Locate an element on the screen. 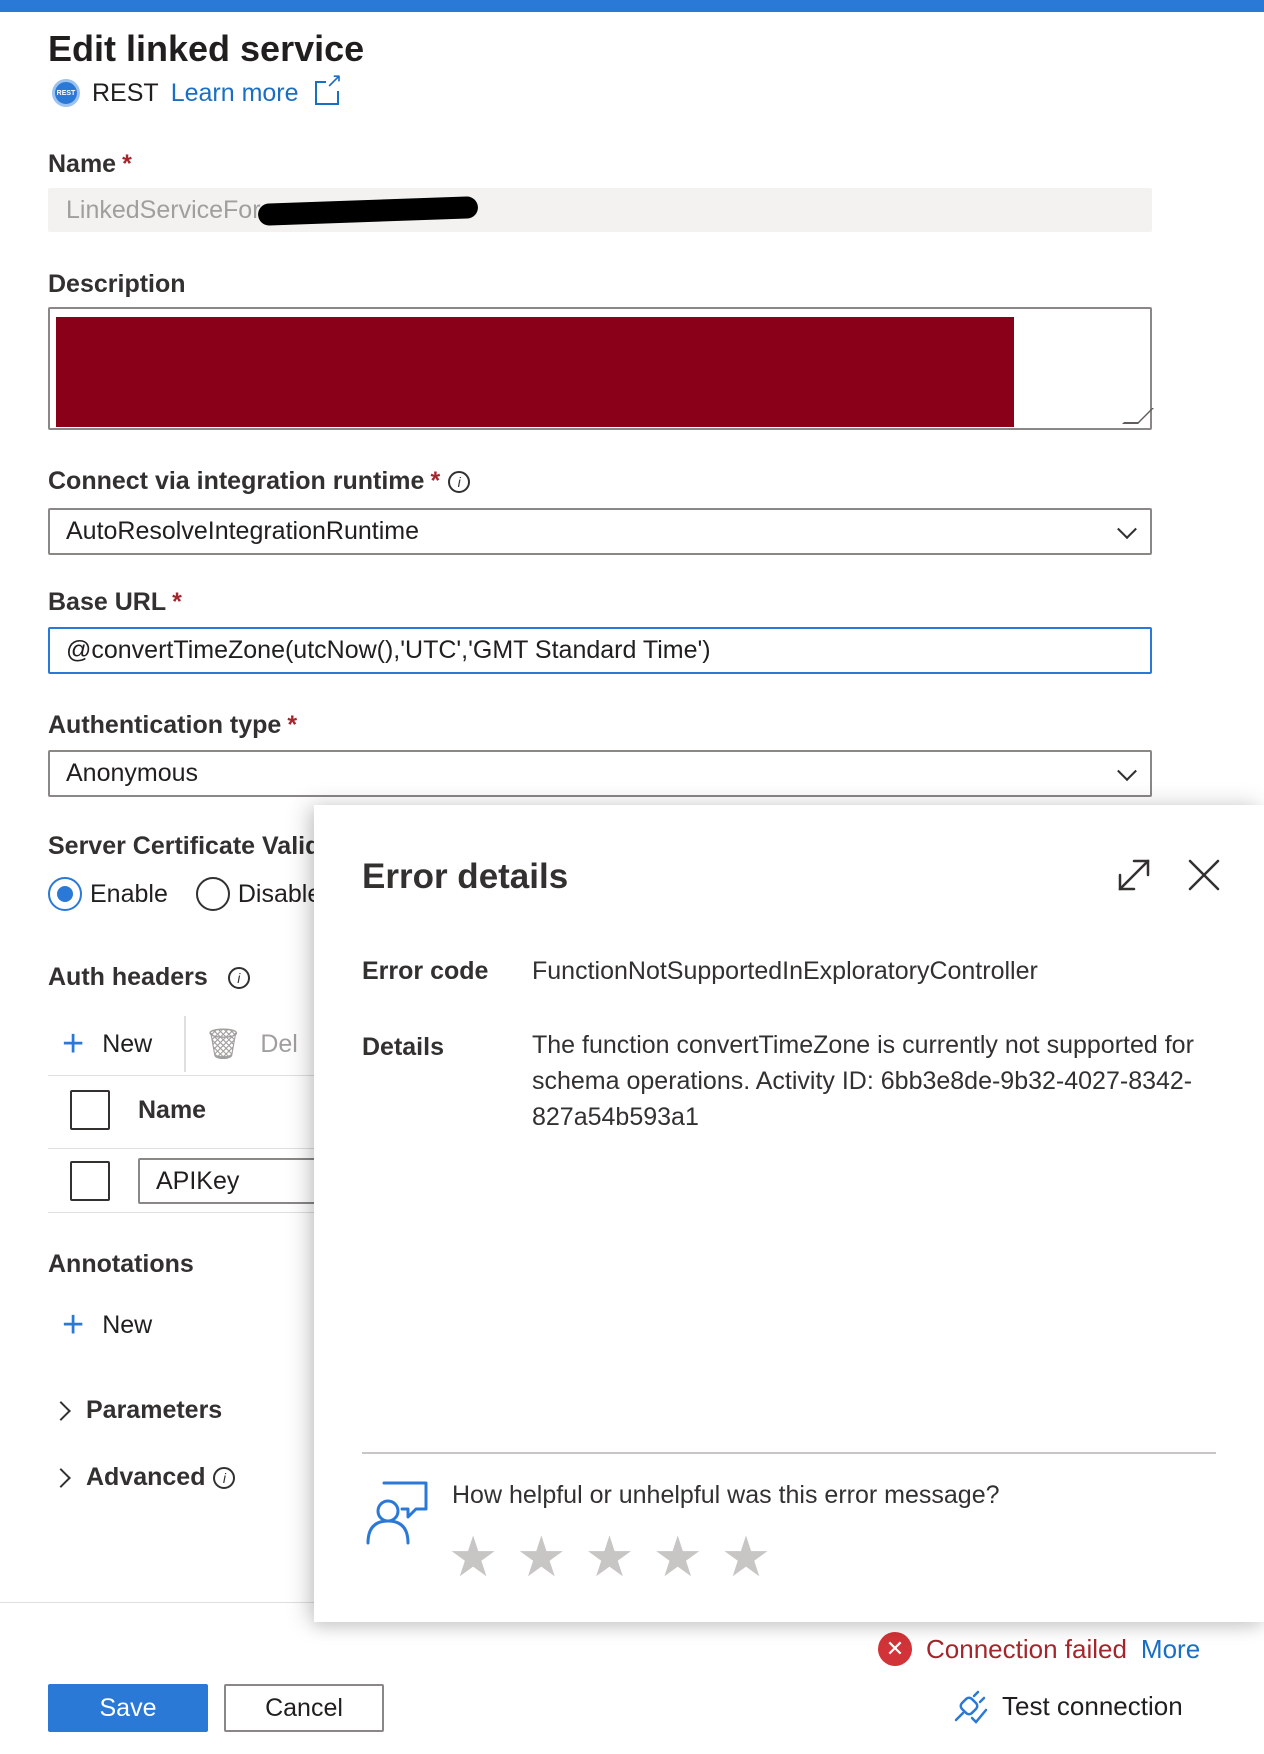  row-checkbox is located at coordinates (90, 1181).